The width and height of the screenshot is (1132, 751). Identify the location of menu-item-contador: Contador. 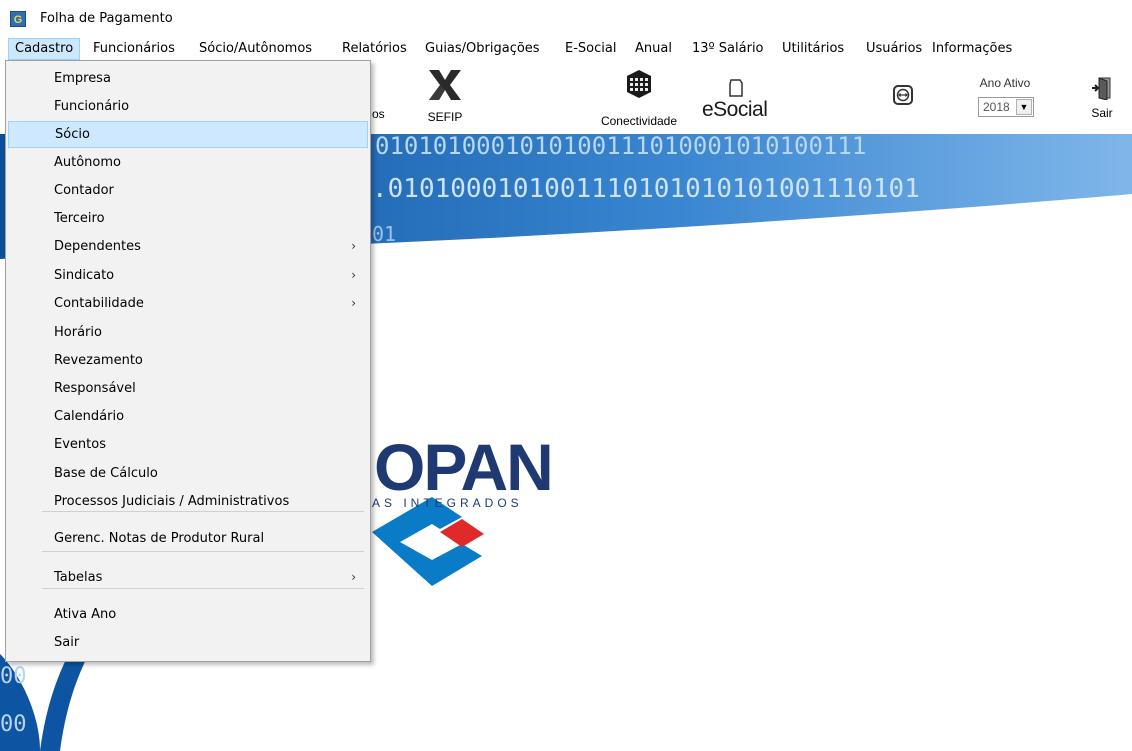
(188, 190).